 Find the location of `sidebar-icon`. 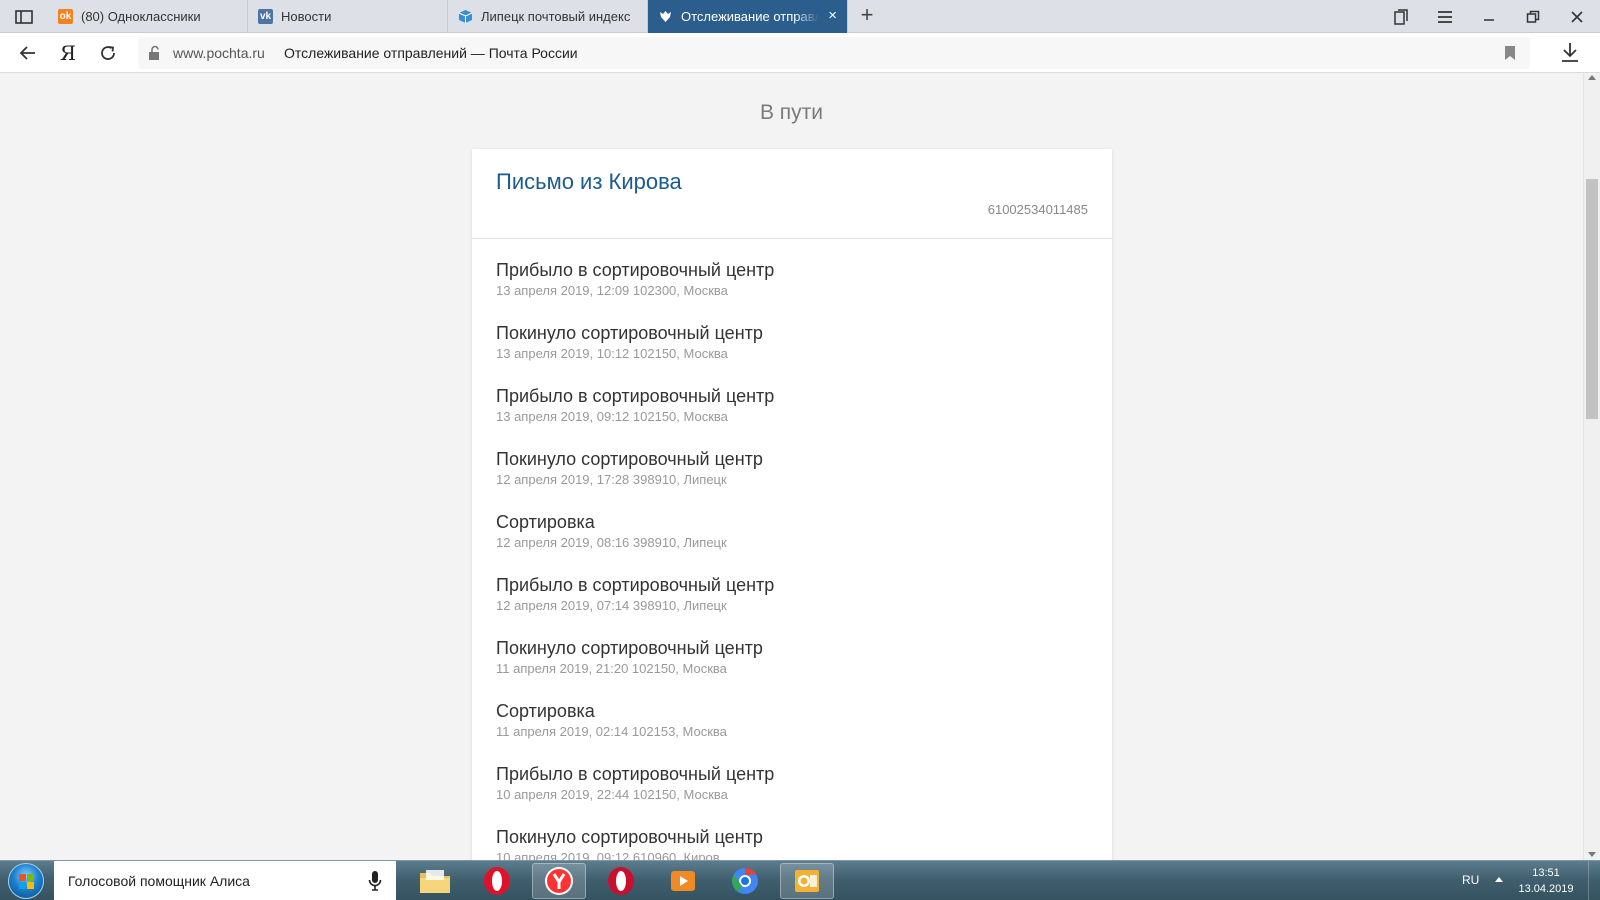

sidebar-icon is located at coordinates (24, 17).